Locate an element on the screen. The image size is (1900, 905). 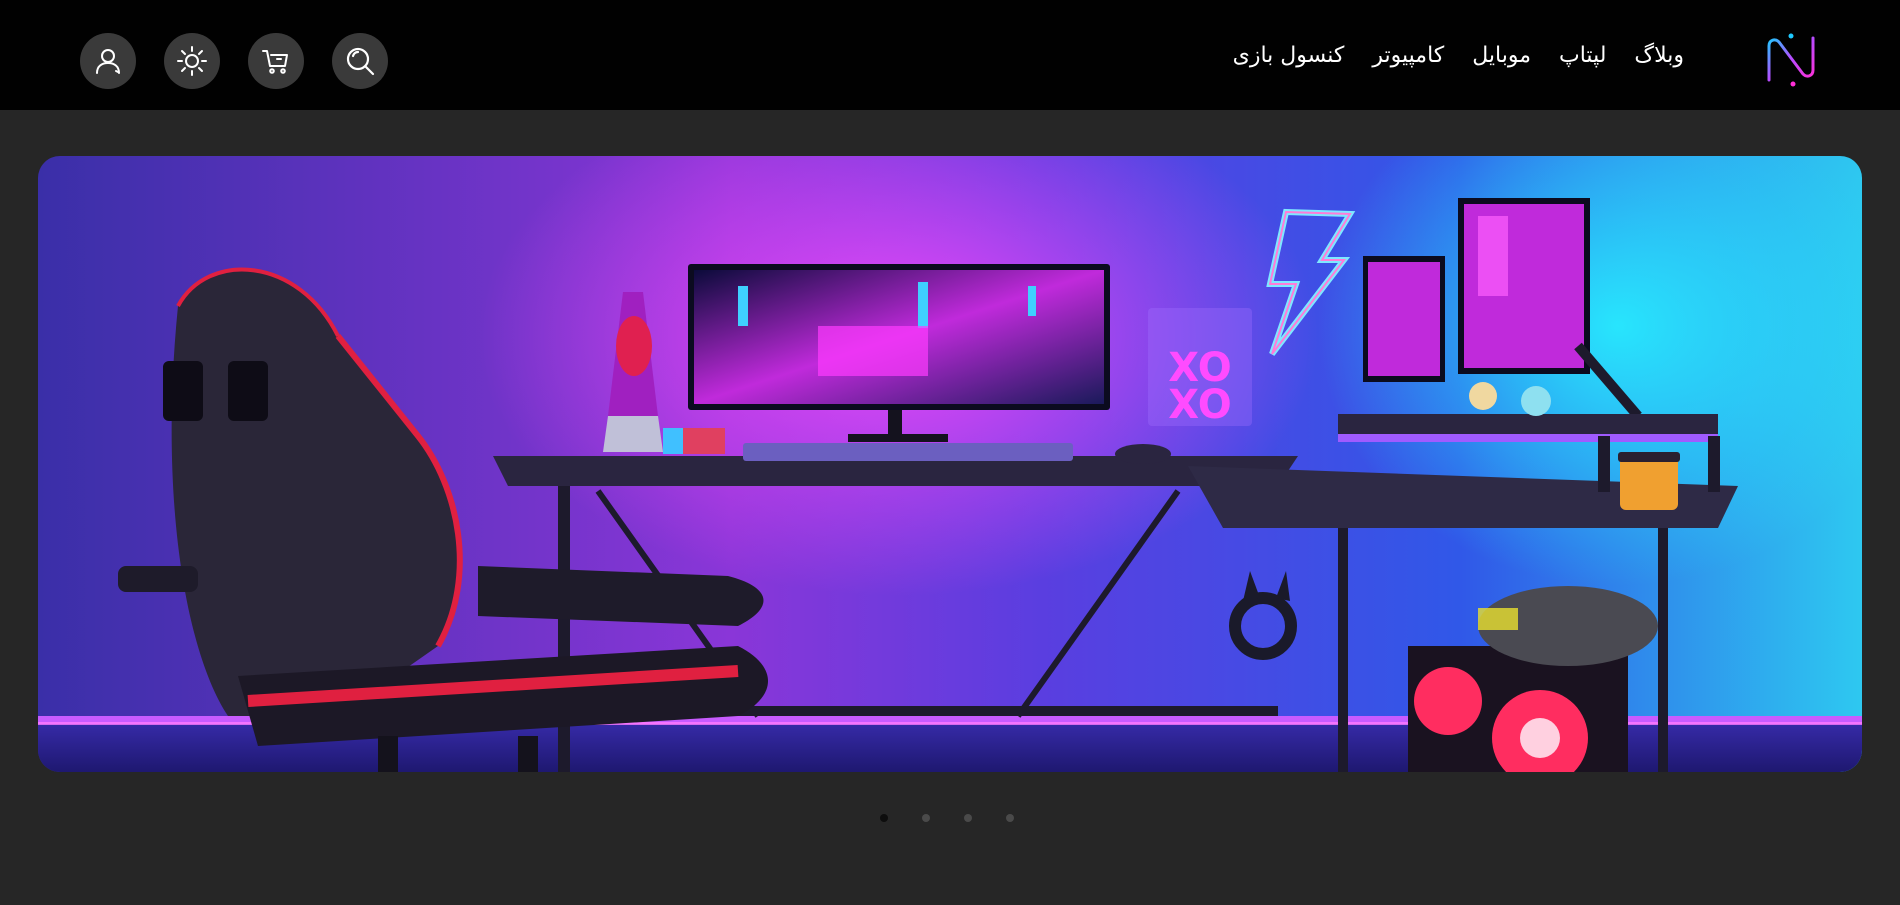
theme-toggle-button is located at coordinates (192, 61).